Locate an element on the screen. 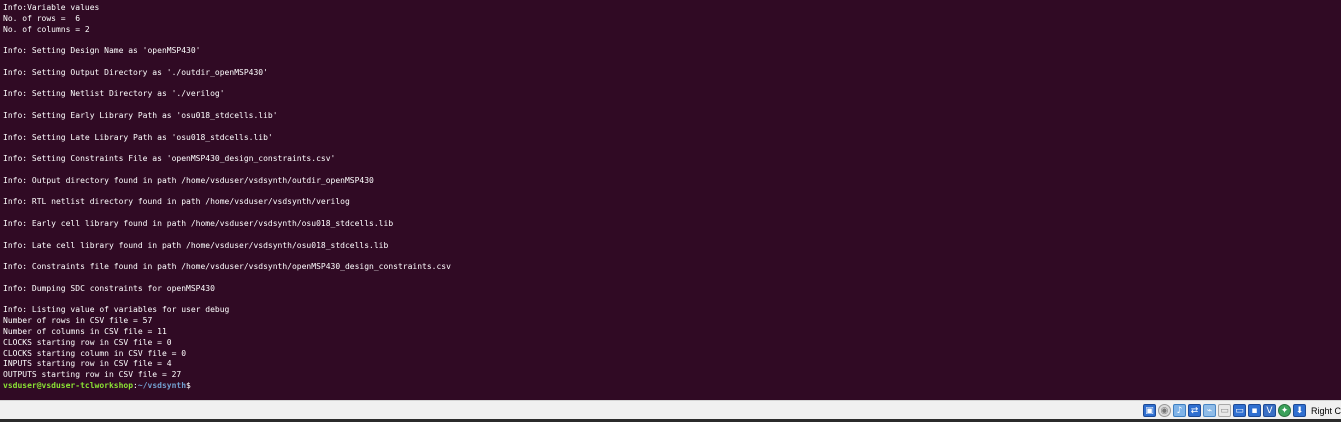 This screenshot has height=422, width=1341. optical-drive-icon: ◉ is located at coordinates (1164, 410).